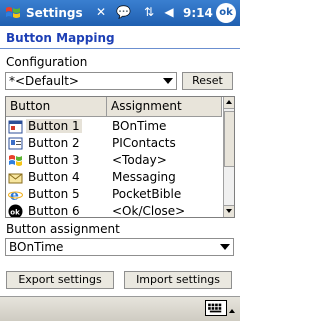 Image resolution: width=320 pixels, height=321 pixels. Describe the element at coordinates (226, 13) in the screenshot. I see `ok-button: ok` at that location.